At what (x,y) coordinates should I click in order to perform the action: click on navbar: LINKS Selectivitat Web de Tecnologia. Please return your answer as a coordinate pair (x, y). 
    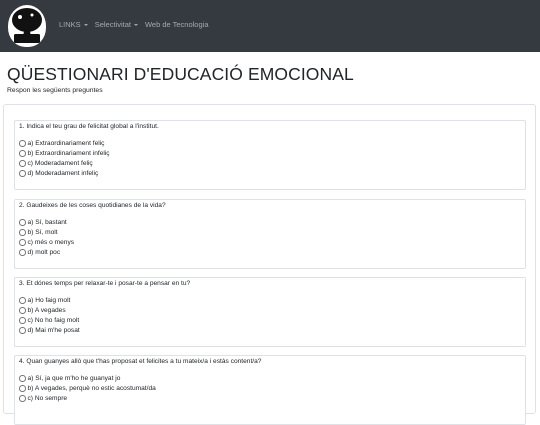
    Looking at the image, I should click on (270, 26).